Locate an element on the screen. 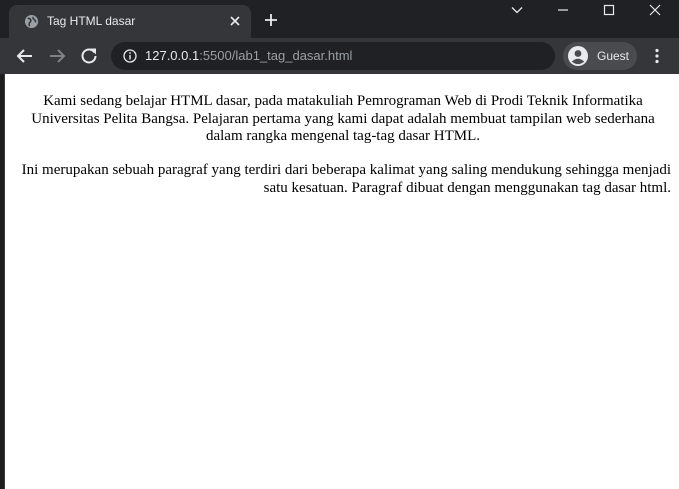 This screenshot has height=489, width=679. window-close-button is located at coordinates (655, 11).